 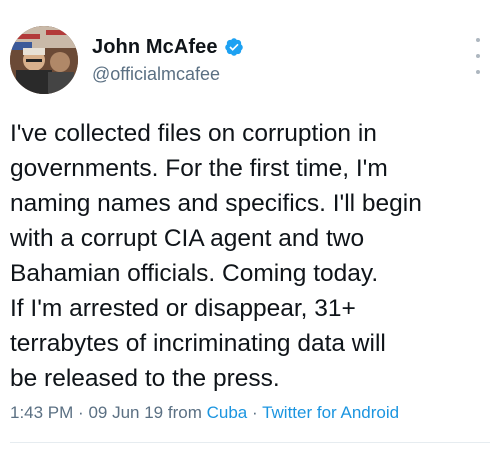 What do you see at coordinates (193, 133) in the screenshot?
I see `tweet-text-line: I've collected files on corruption in` at bounding box center [193, 133].